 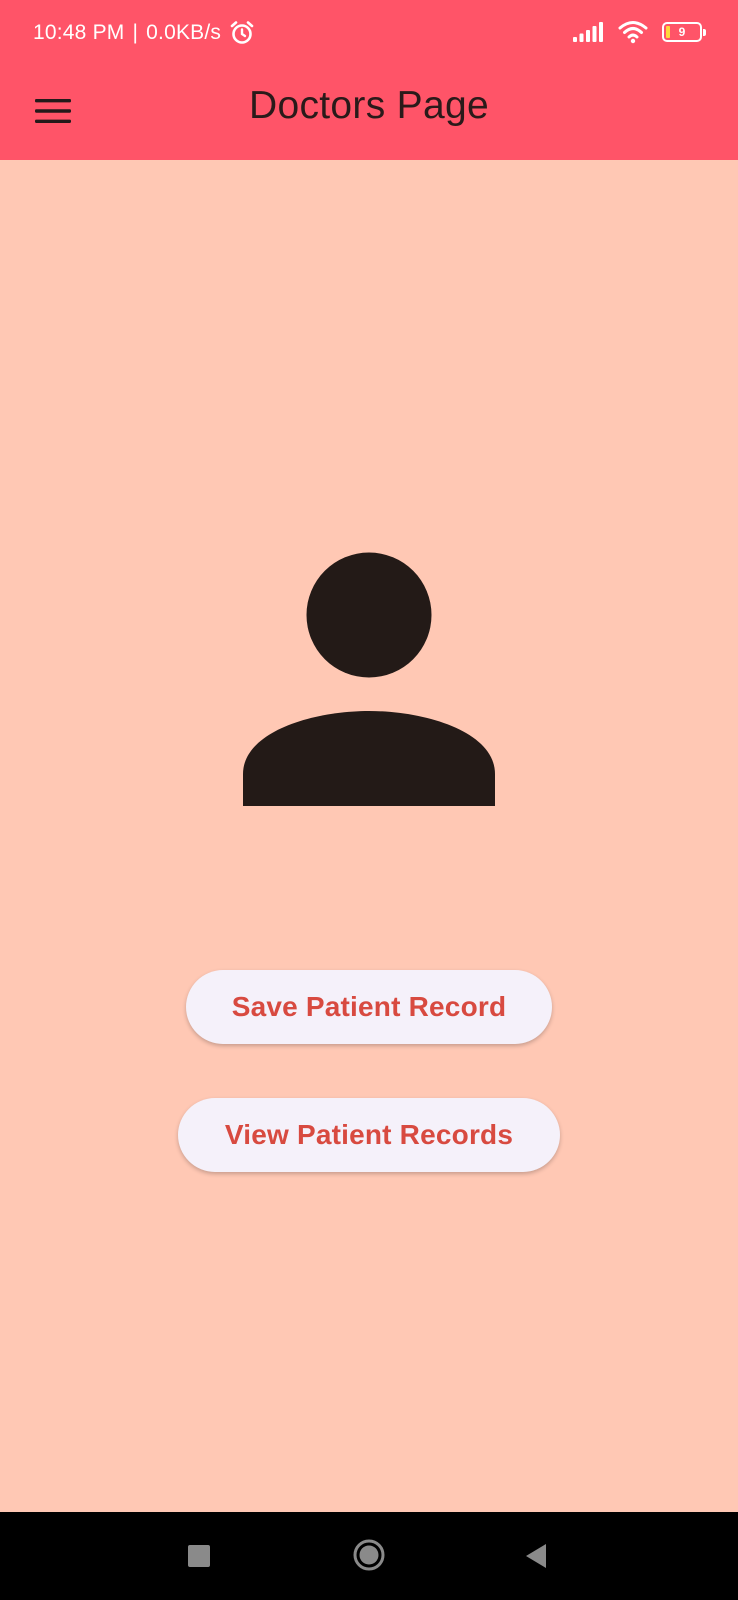 What do you see at coordinates (144, 33) in the screenshot?
I see `status-left: 10:48 PM | 0.0KB/s` at bounding box center [144, 33].